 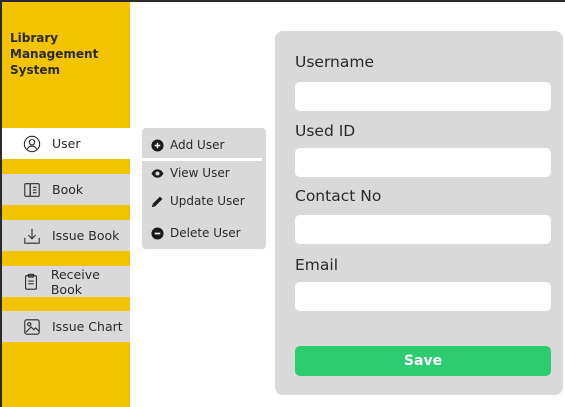 What do you see at coordinates (157, 201) in the screenshot?
I see `pencil-icon` at bounding box center [157, 201].